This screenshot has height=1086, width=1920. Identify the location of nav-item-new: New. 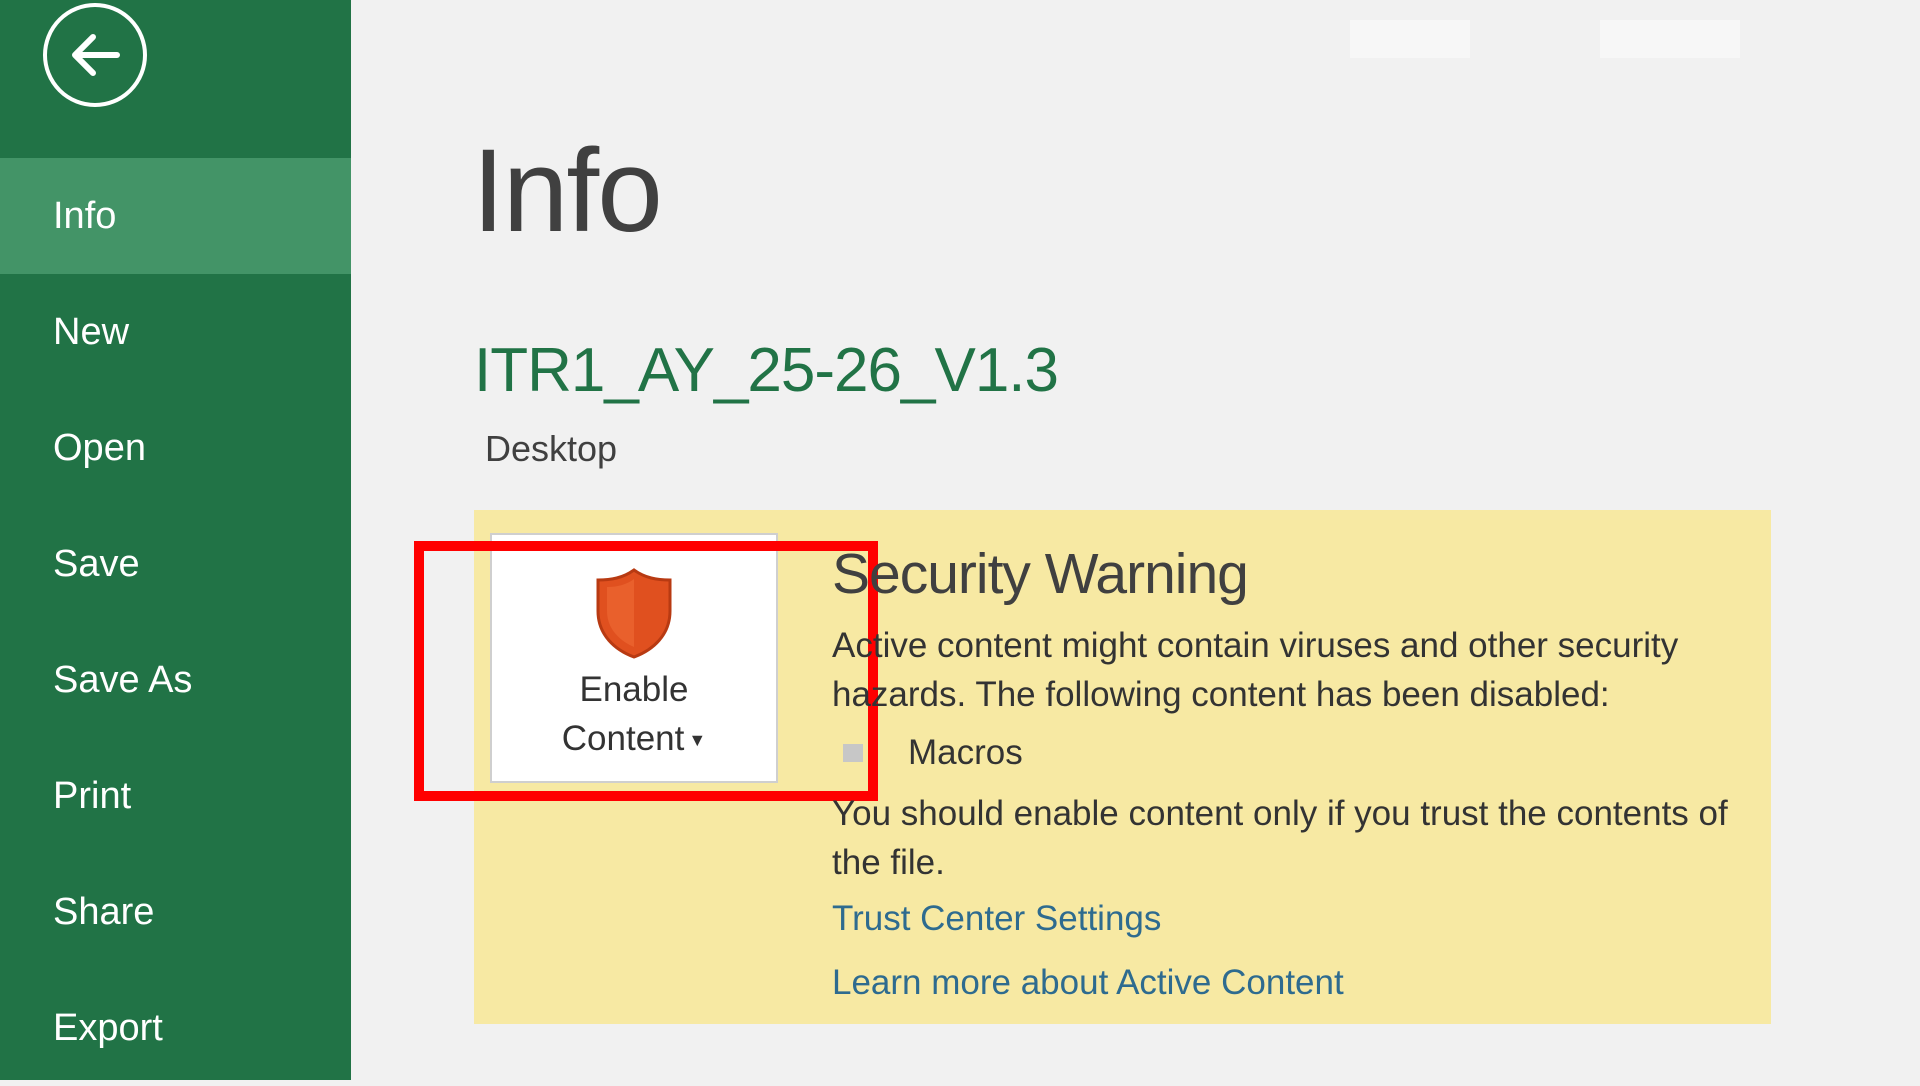
(175, 332).